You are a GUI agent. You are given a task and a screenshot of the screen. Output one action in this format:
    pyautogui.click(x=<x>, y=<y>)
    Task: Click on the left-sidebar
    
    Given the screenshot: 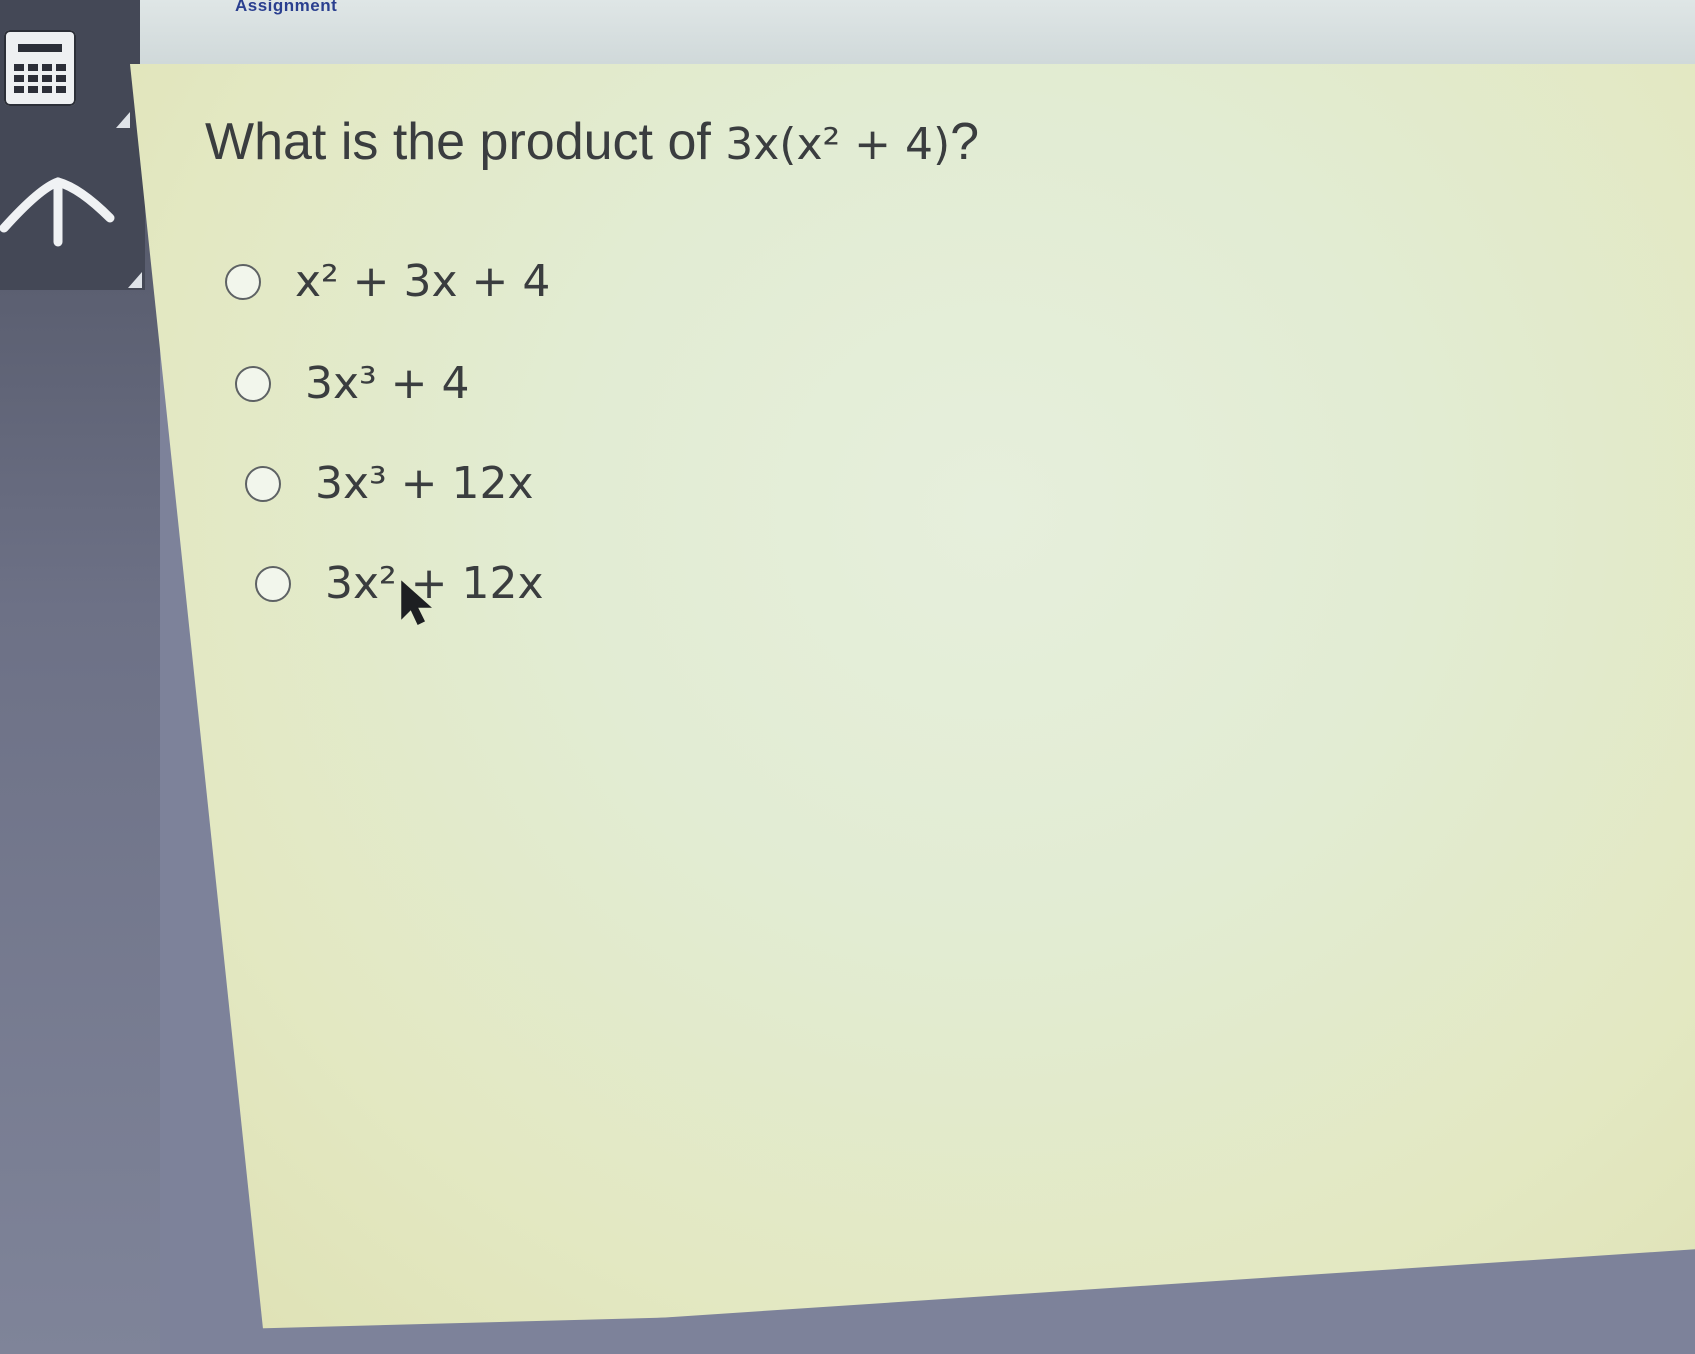 What is the action you would take?
    pyautogui.click(x=80, y=677)
    